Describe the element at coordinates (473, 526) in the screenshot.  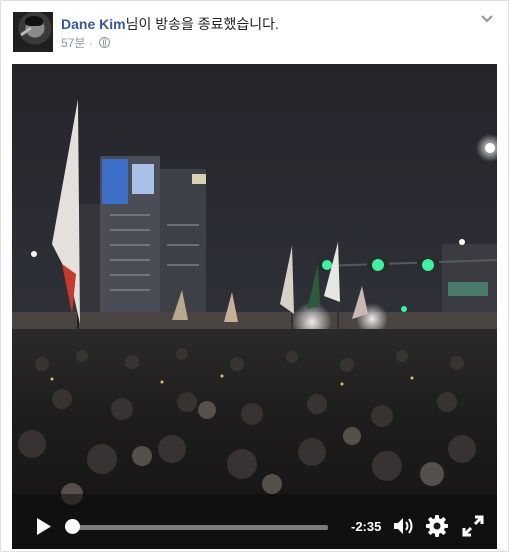
I see `fullscreen-icon` at that location.